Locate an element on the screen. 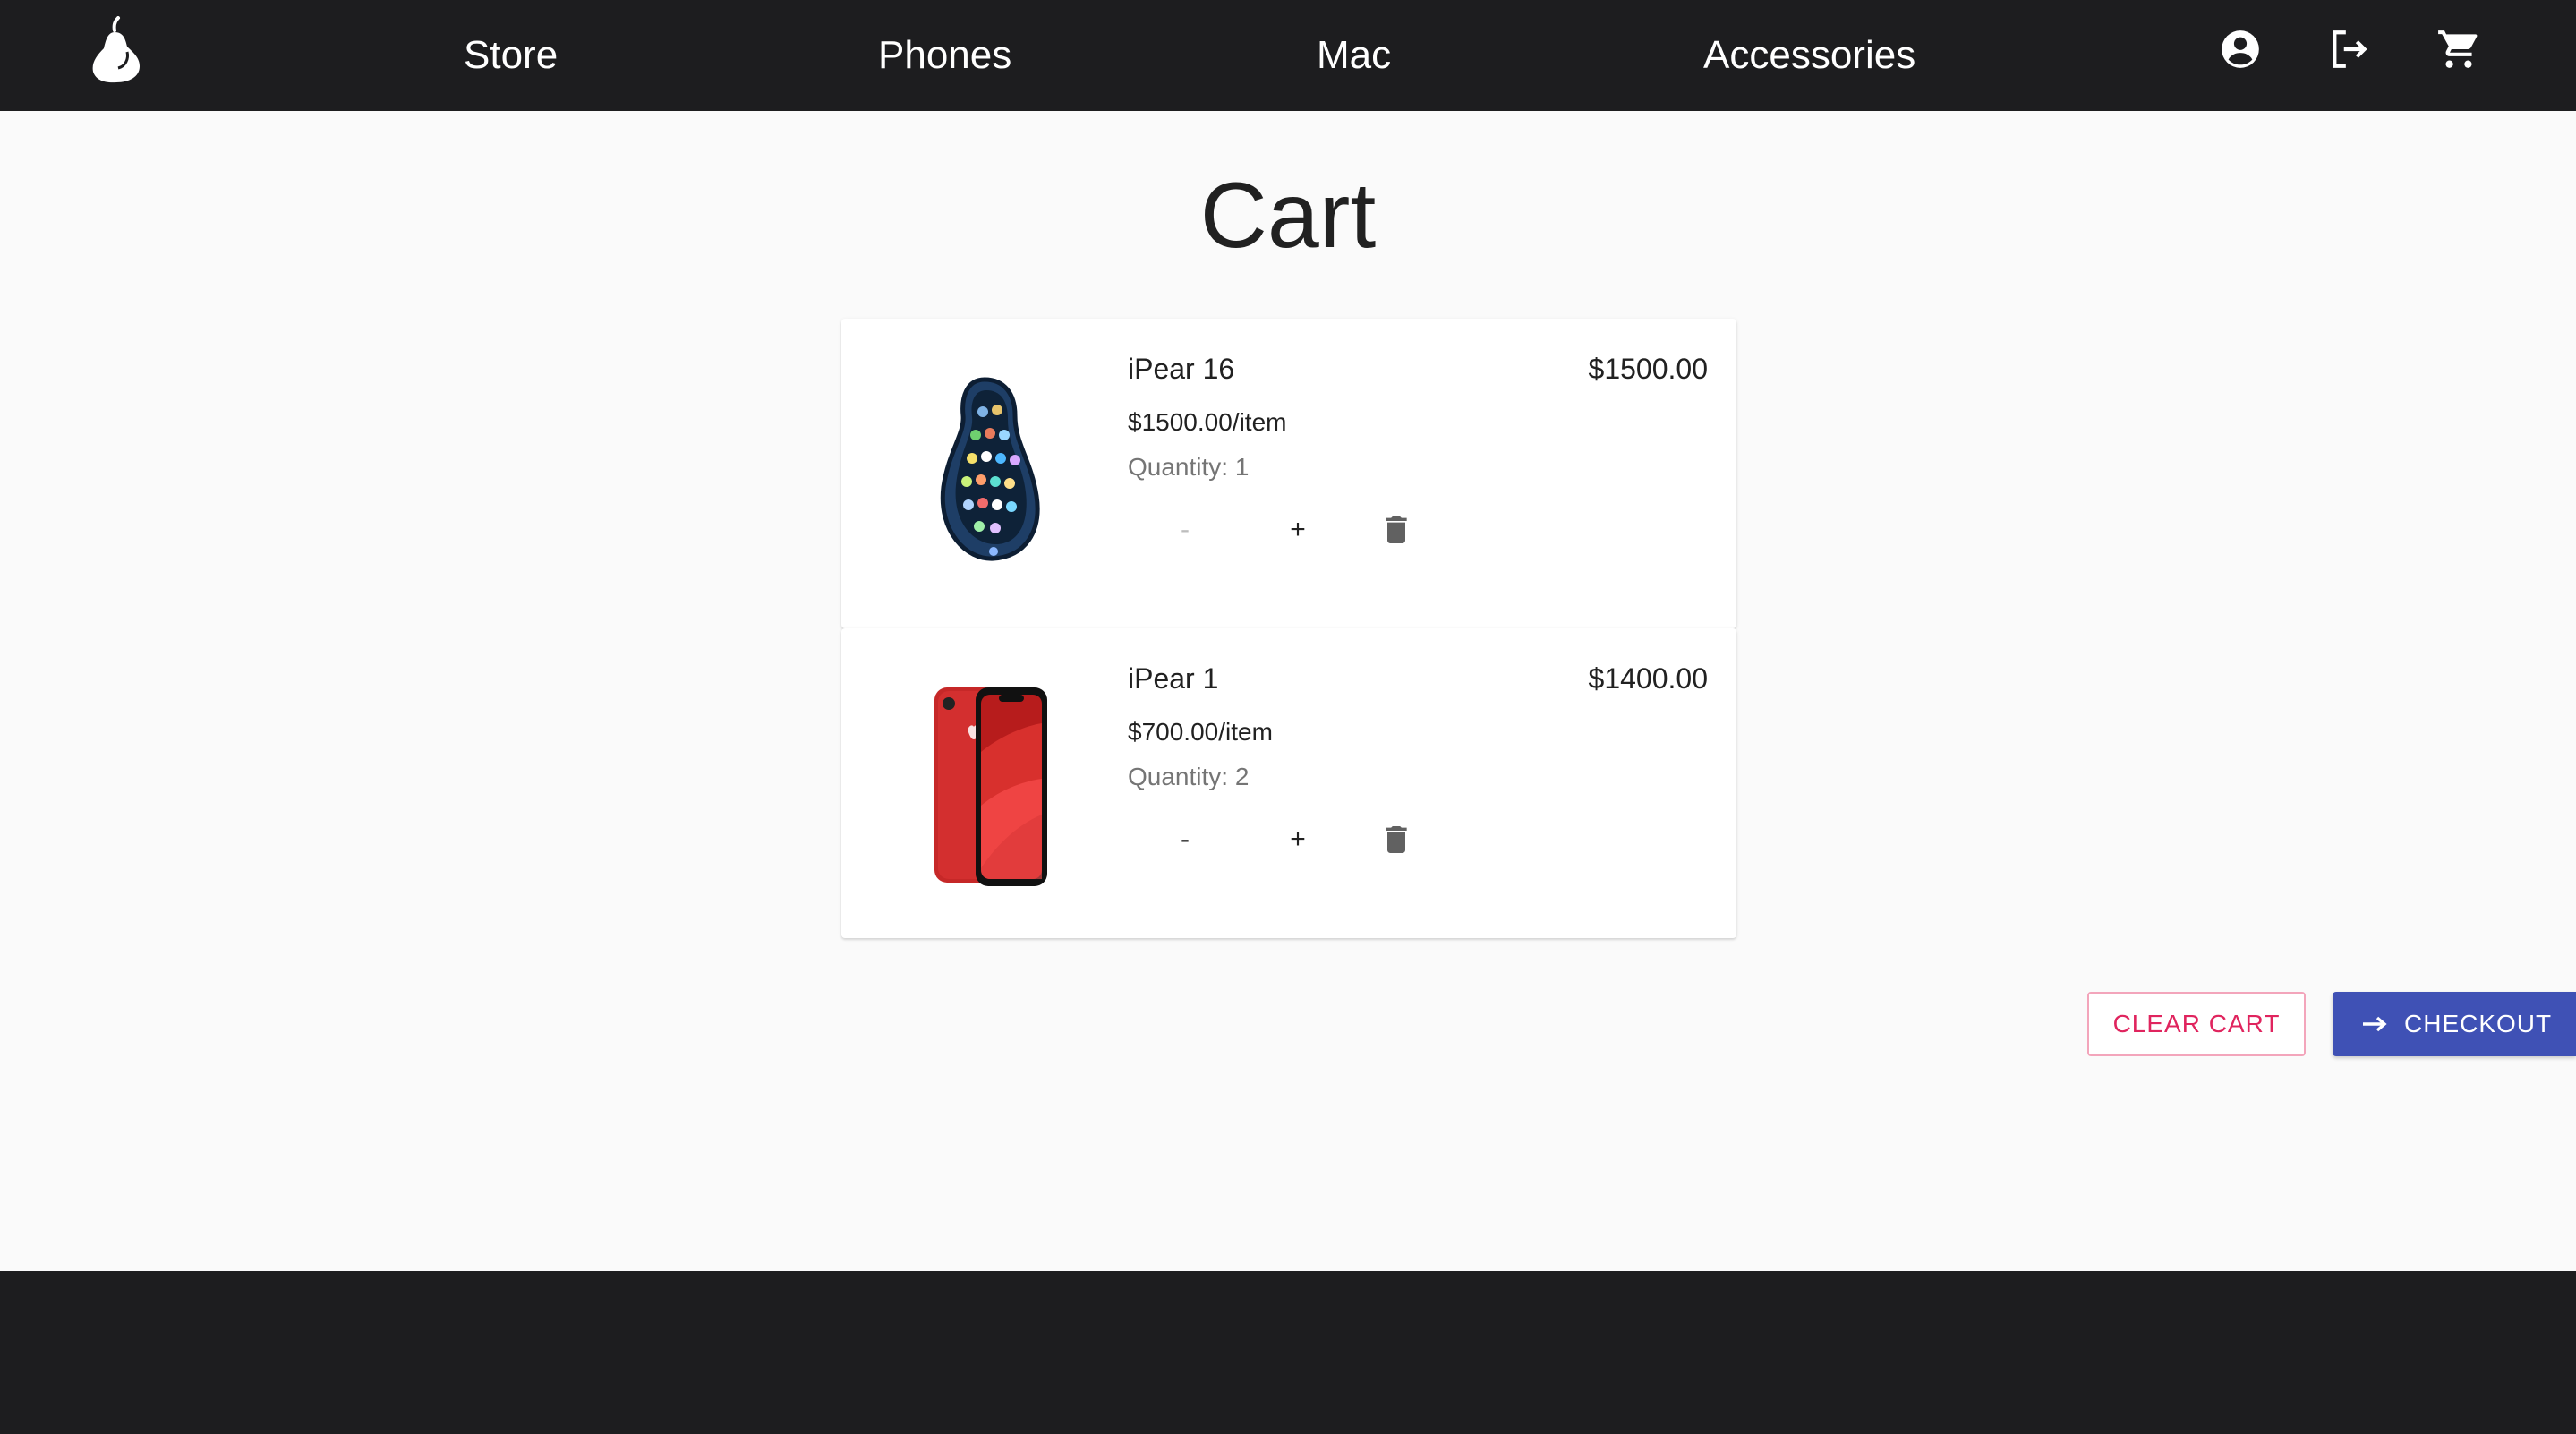  checkout-label: CHECKOUT is located at coordinates (2478, 1024).